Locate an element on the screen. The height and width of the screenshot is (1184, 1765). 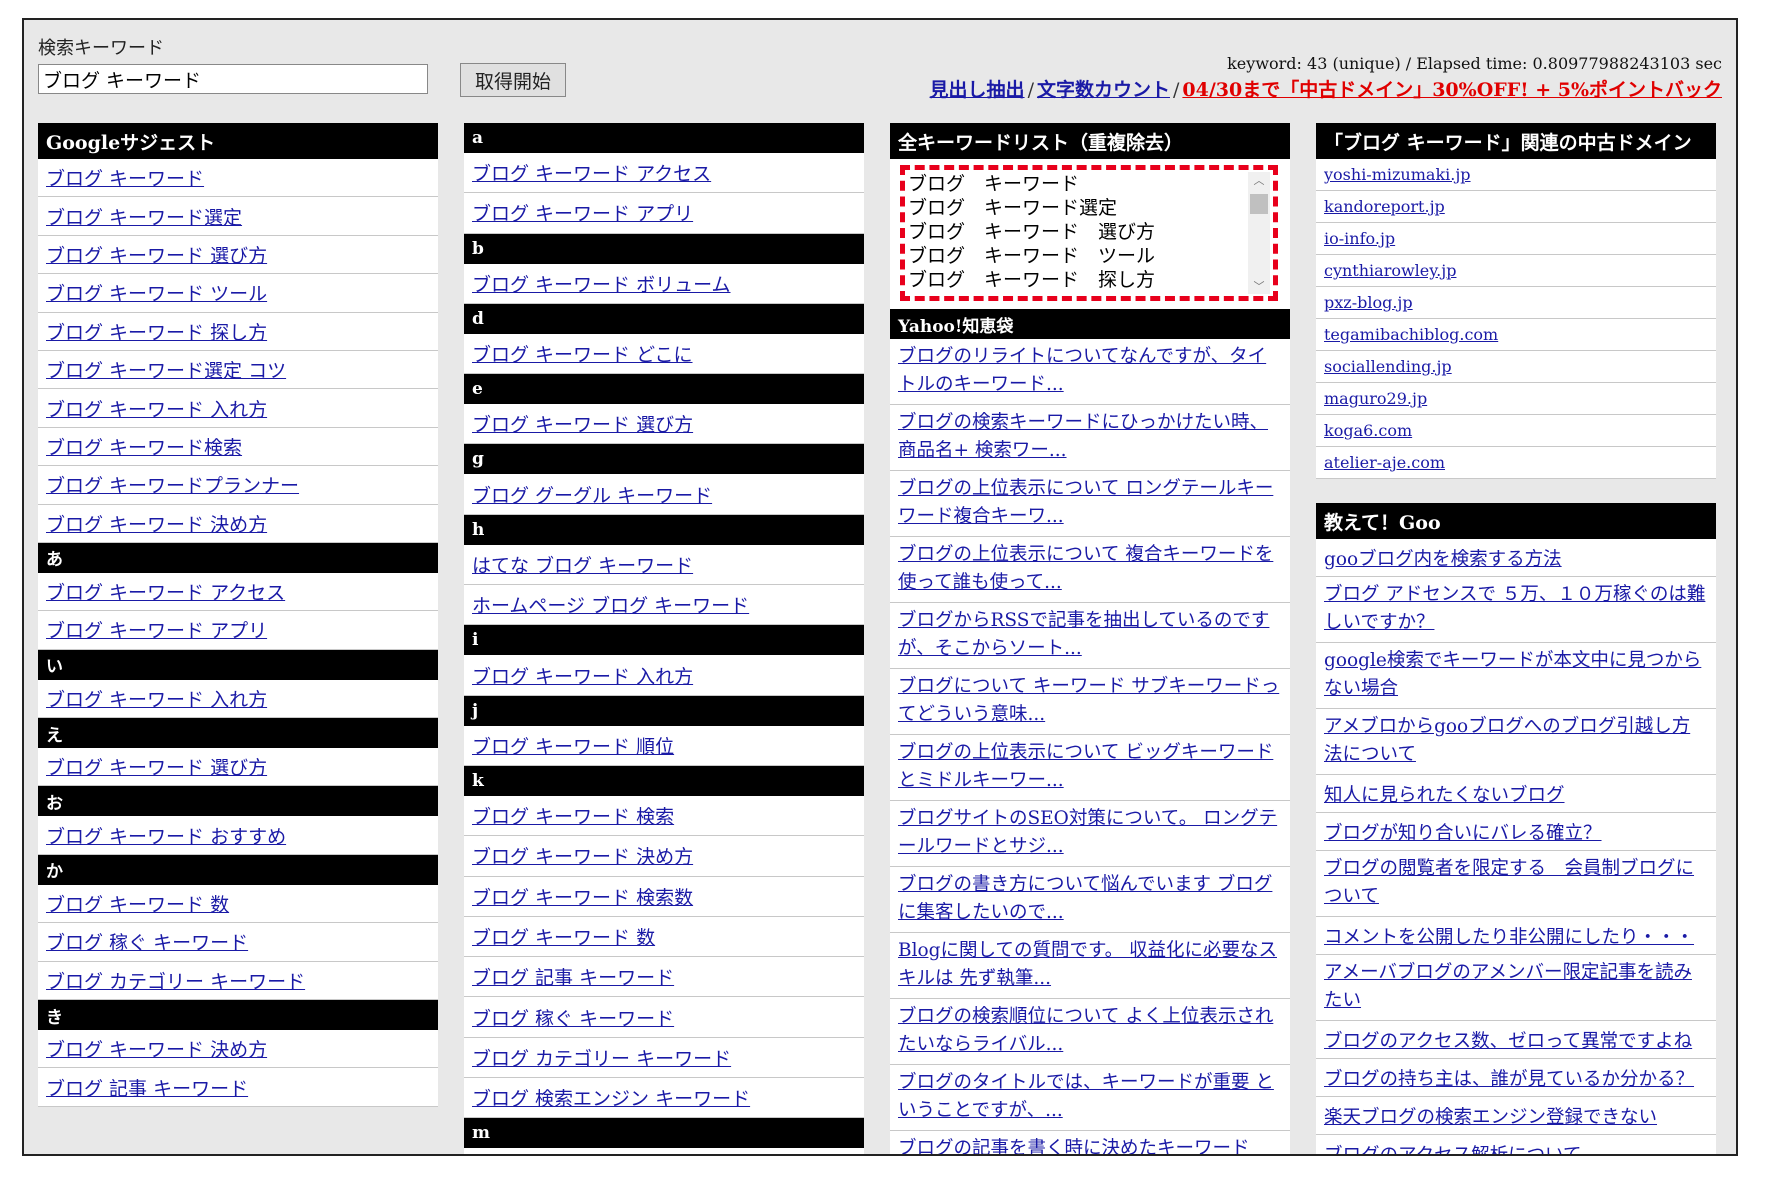
list-item-link: アメーバブログのアメンバー限定記事を読みたい is located at coordinates (1516, 987).